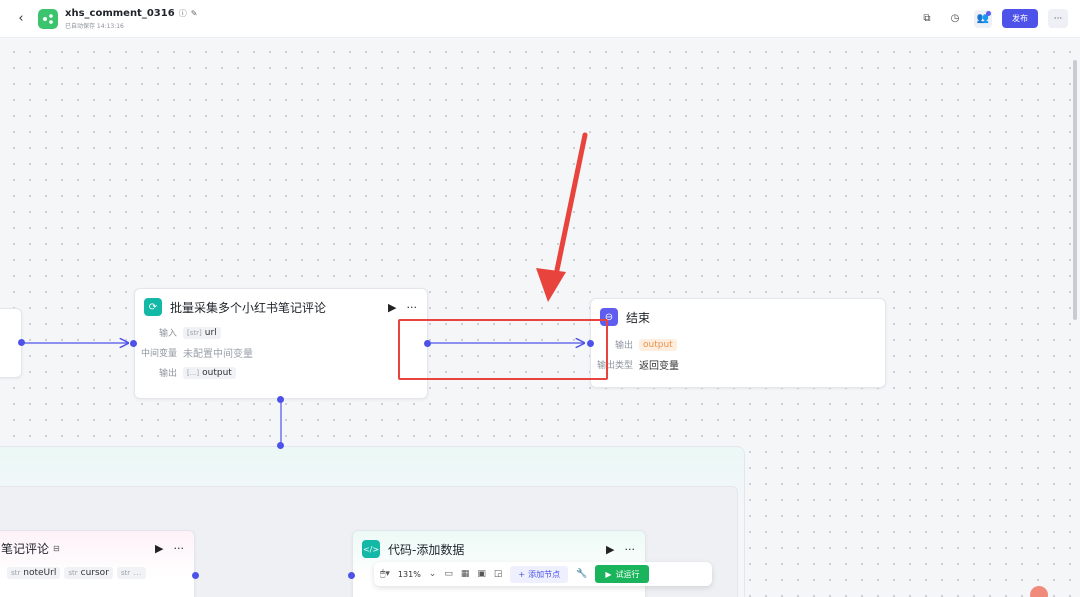 The height and width of the screenshot is (597, 1080). I want to click on input-tag: [str] url, so click(202, 332).